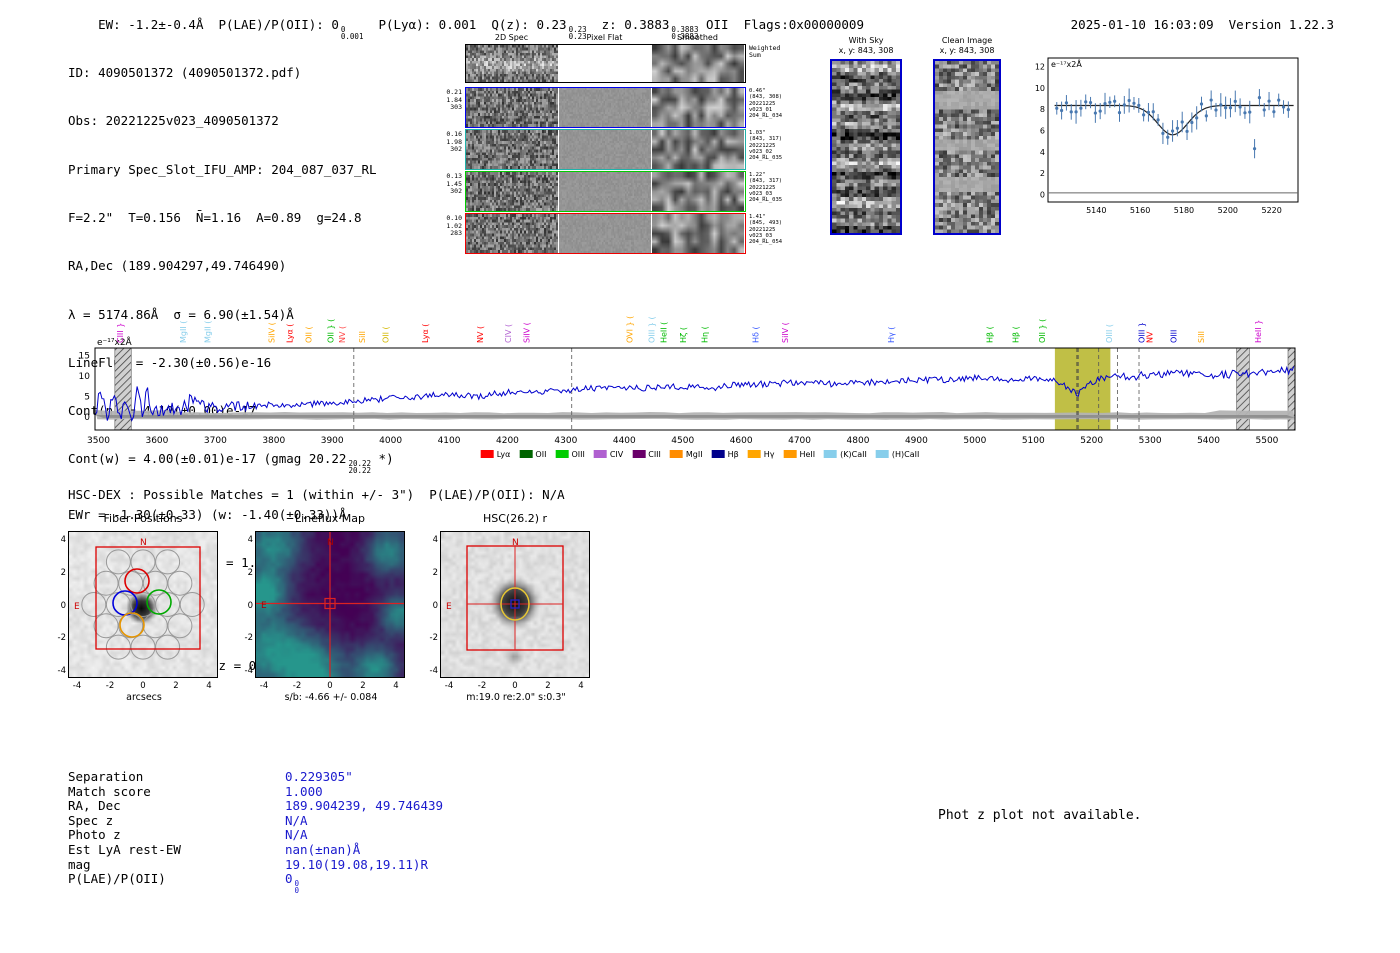 The width and height of the screenshot is (1400, 953). I want to click on ew-value: EW: -1.2±-0.4Å, so click(151, 24).